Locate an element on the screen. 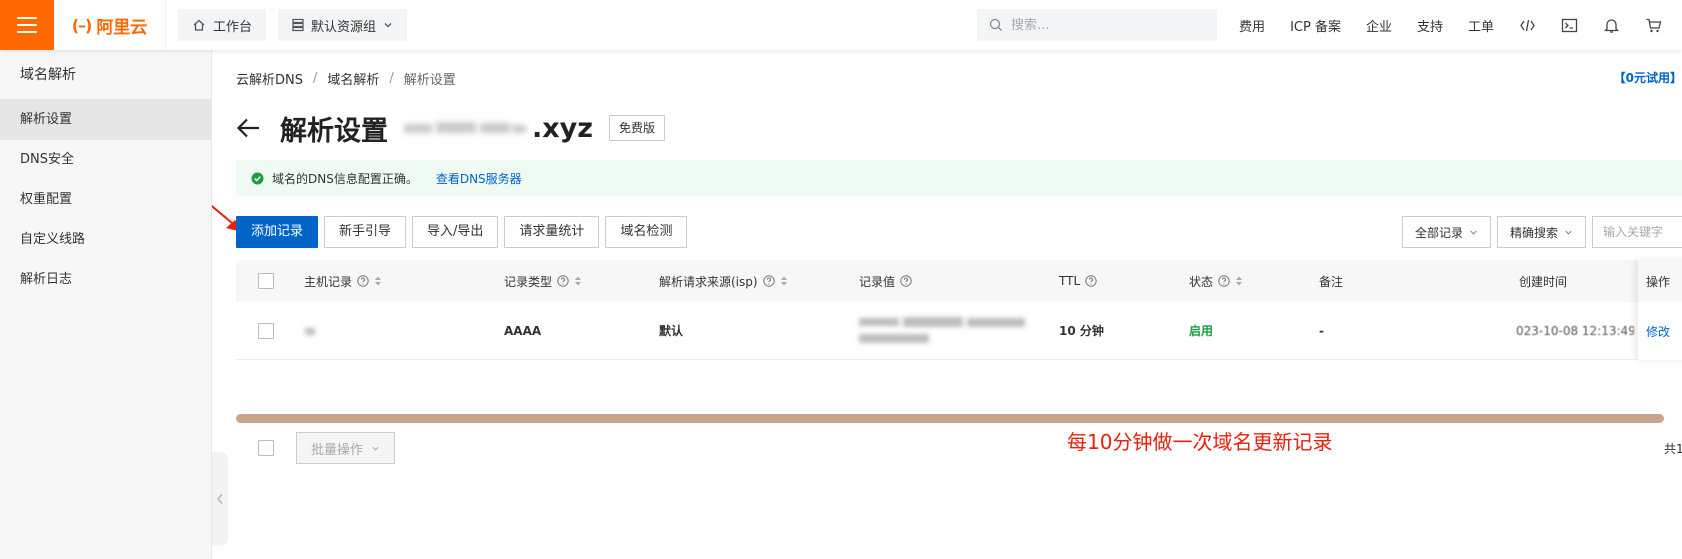 The height and width of the screenshot is (559, 1682). nav-tickets: 工单 is located at coordinates (1481, 25).